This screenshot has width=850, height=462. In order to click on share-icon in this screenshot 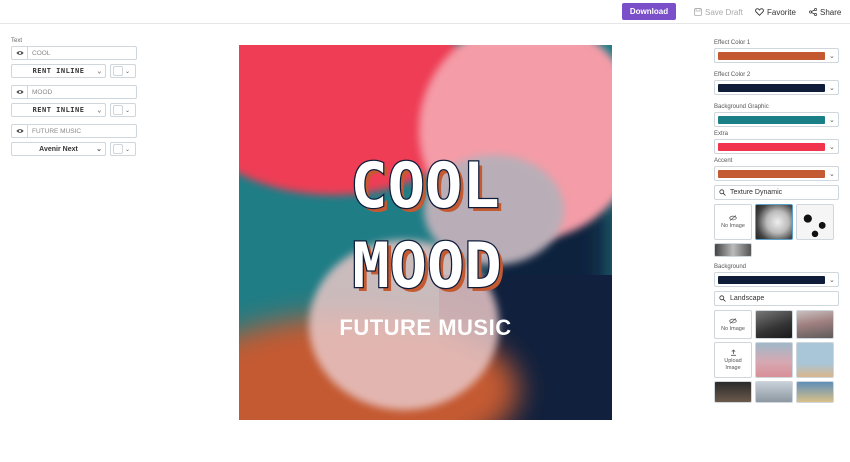, I will do `click(813, 12)`.